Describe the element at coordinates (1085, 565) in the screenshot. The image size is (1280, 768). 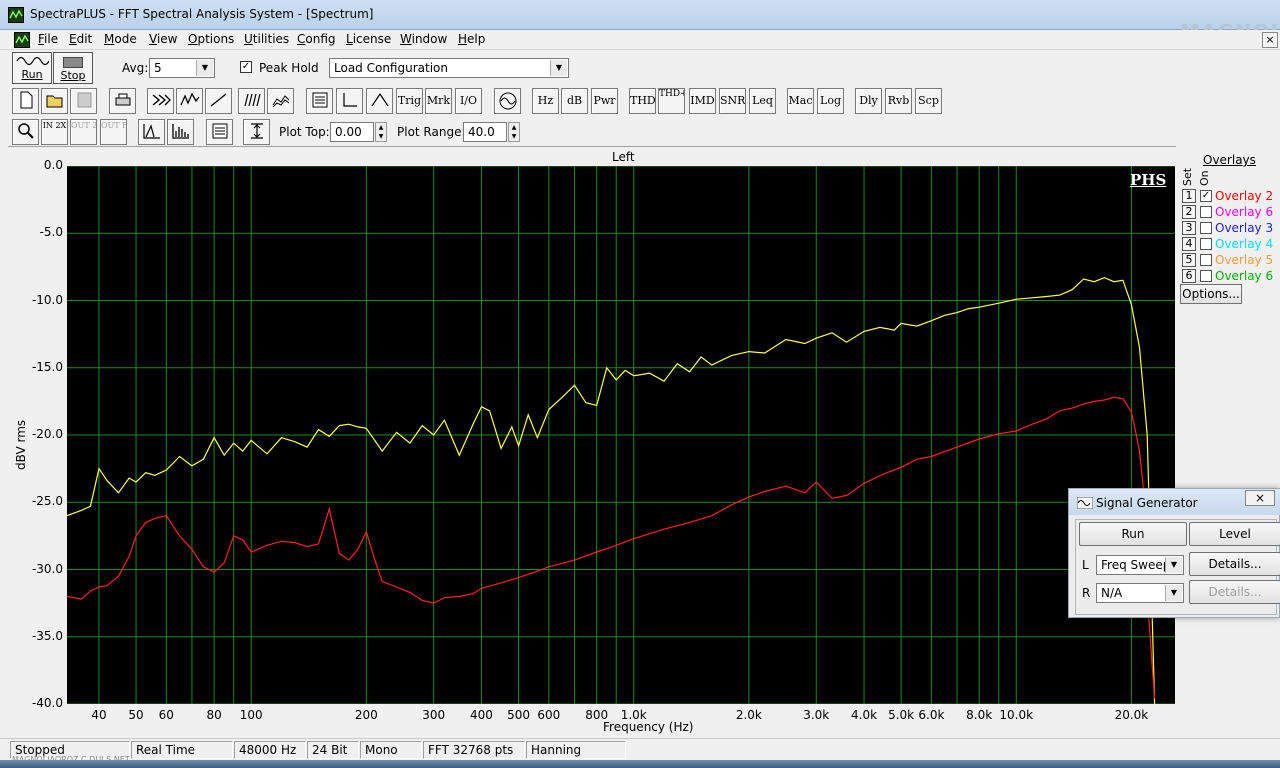
I see `left-channel-label: L` at that location.